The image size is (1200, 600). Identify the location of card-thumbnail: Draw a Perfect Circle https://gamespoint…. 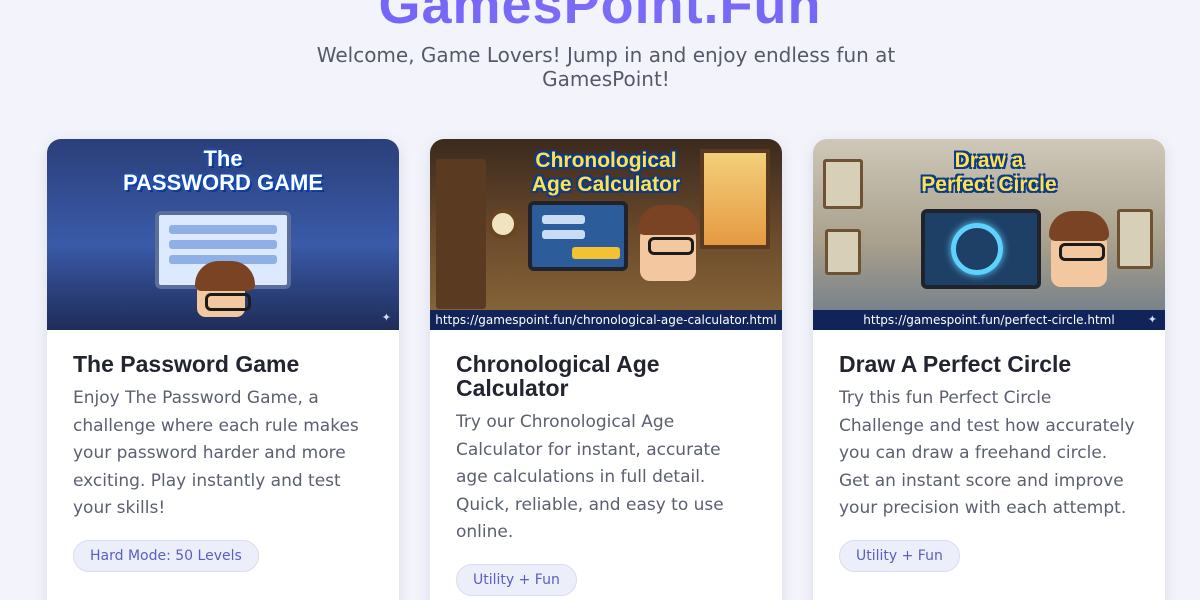
(989, 234).